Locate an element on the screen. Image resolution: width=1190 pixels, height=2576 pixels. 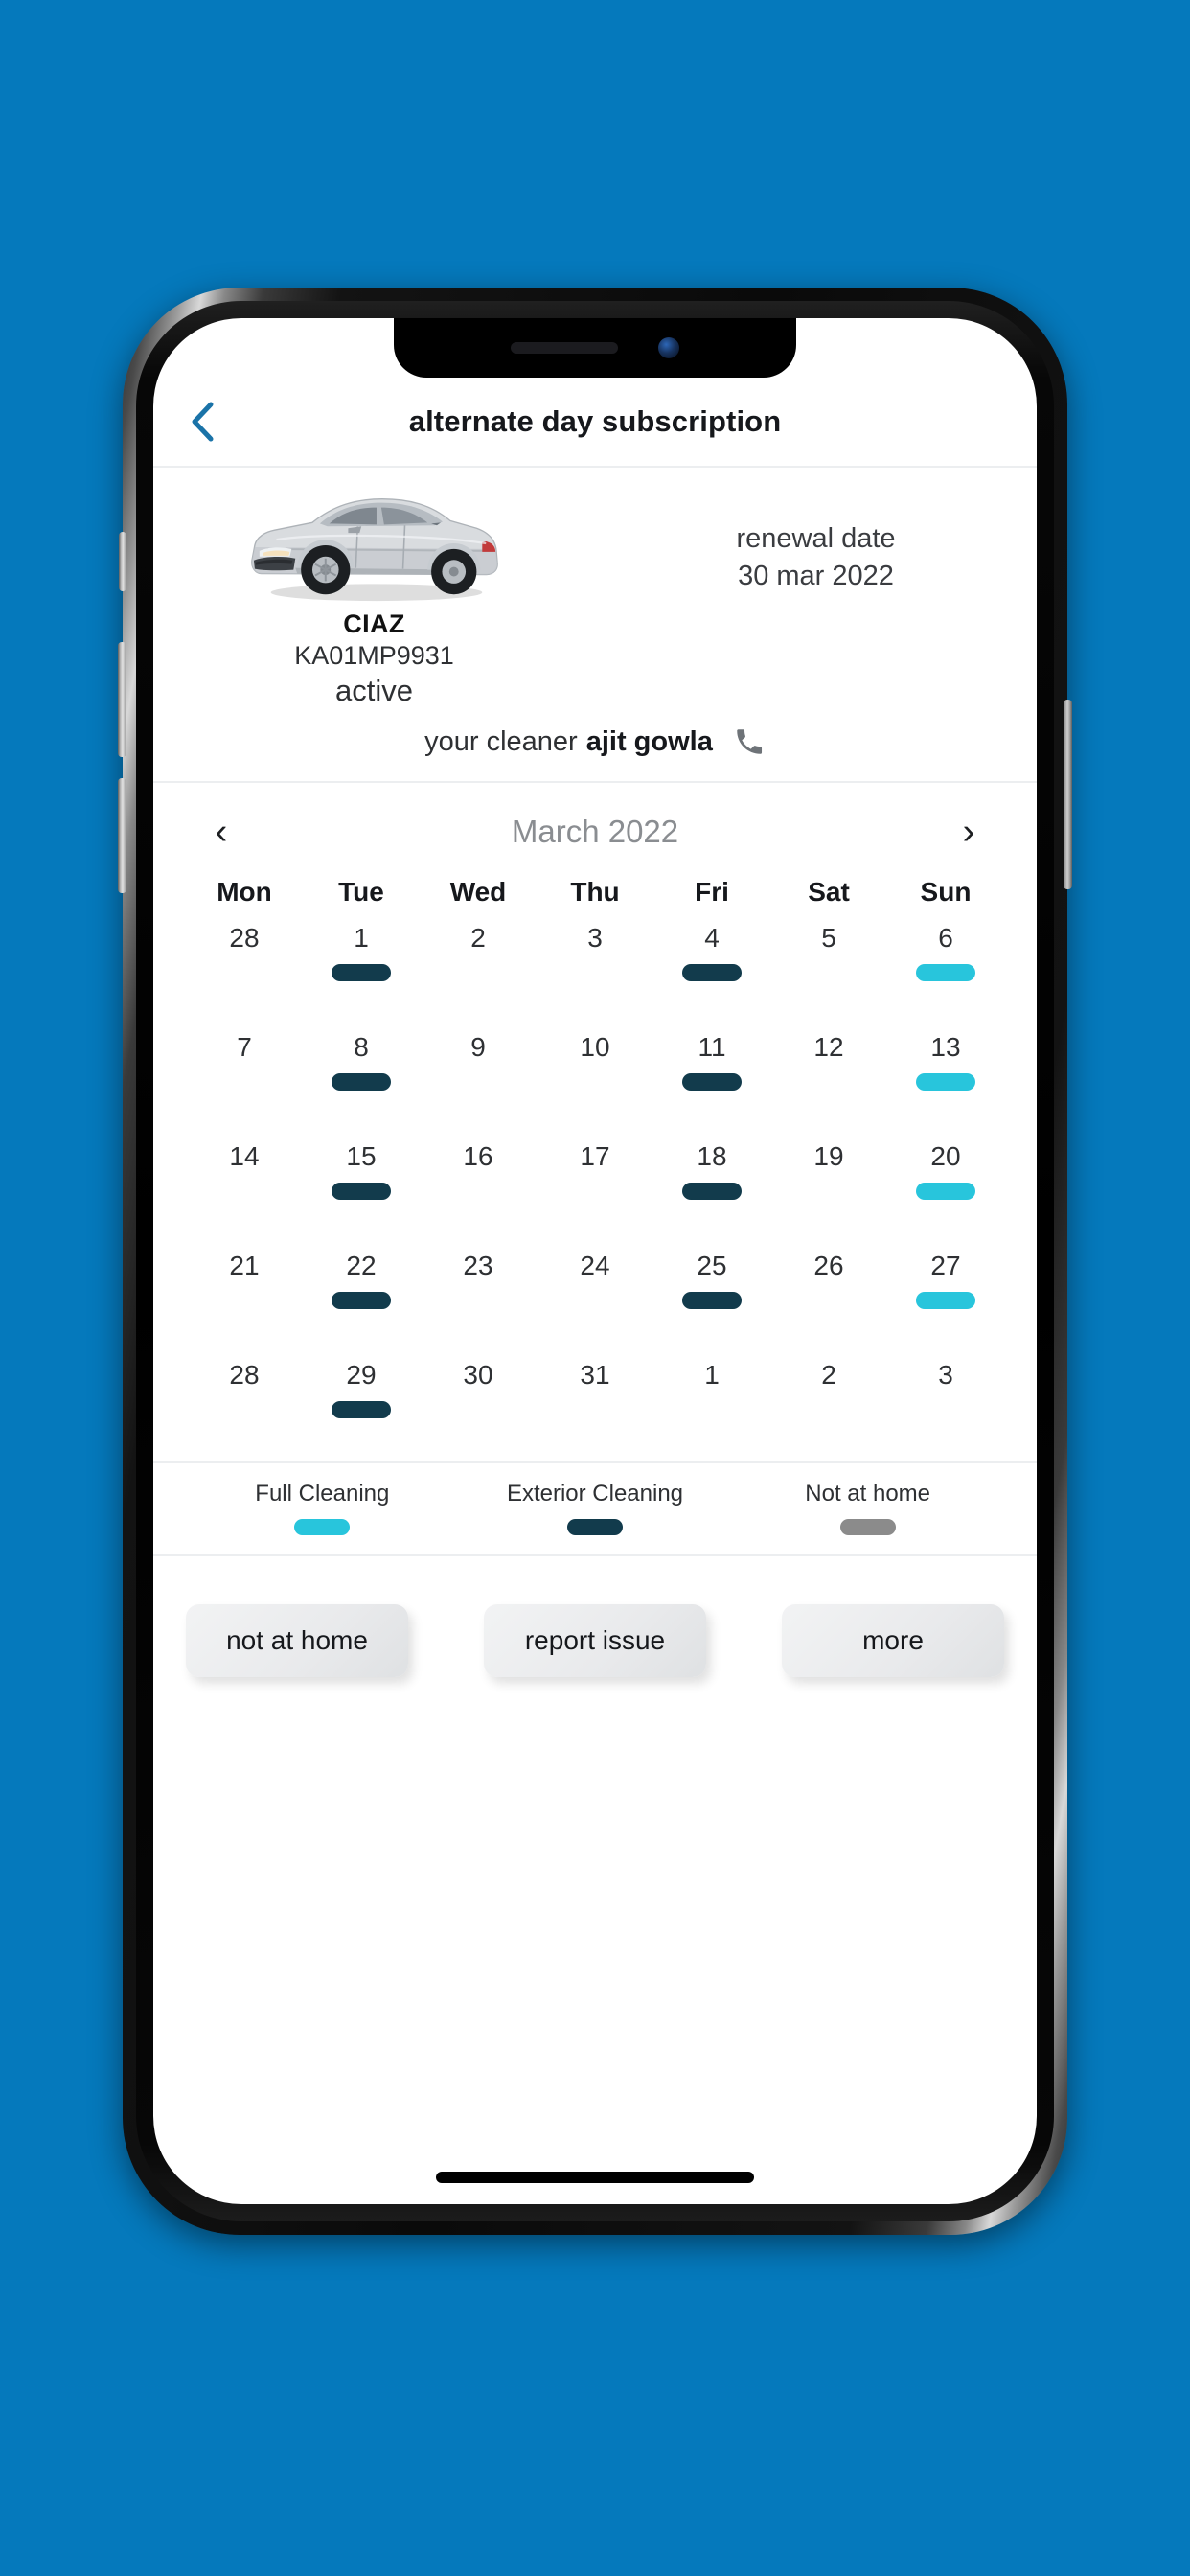
calendar-day-cell: 26 is located at coordinates (828, 1297).